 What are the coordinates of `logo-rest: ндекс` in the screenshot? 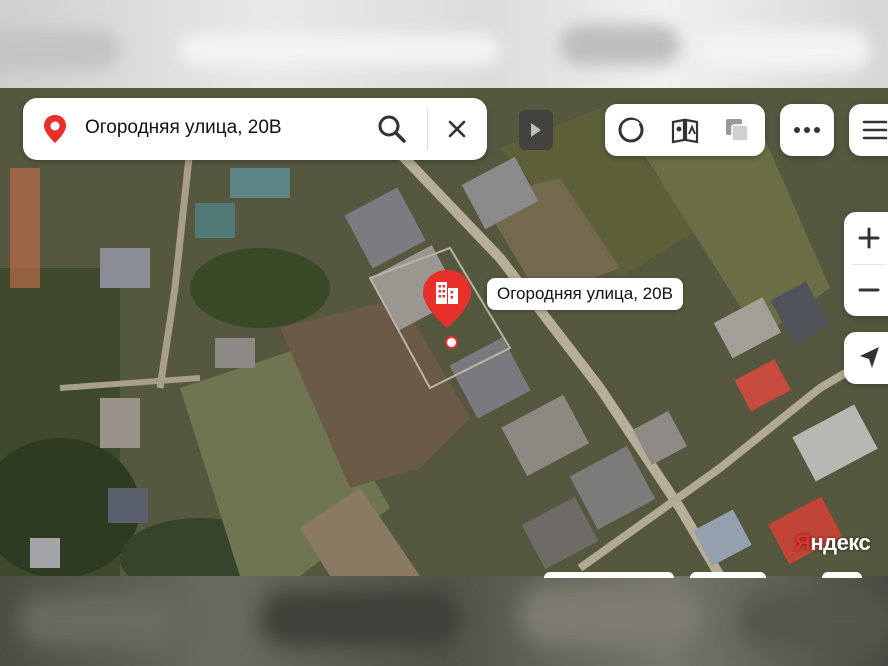 It's located at (840, 542).